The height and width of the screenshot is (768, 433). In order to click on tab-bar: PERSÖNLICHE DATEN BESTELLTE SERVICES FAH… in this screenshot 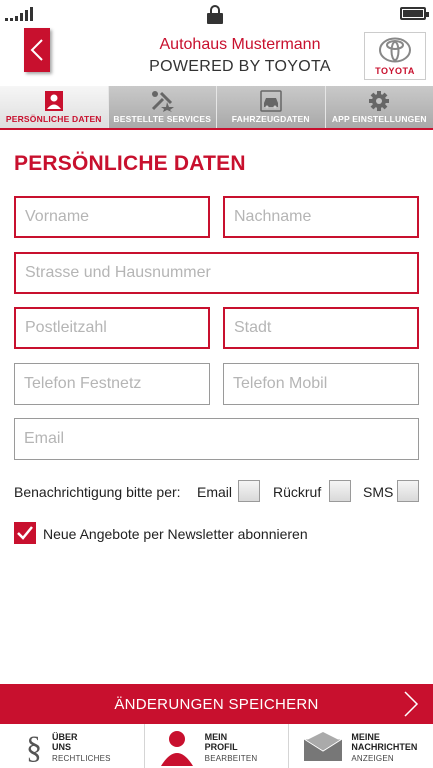, I will do `click(216, 108)`.